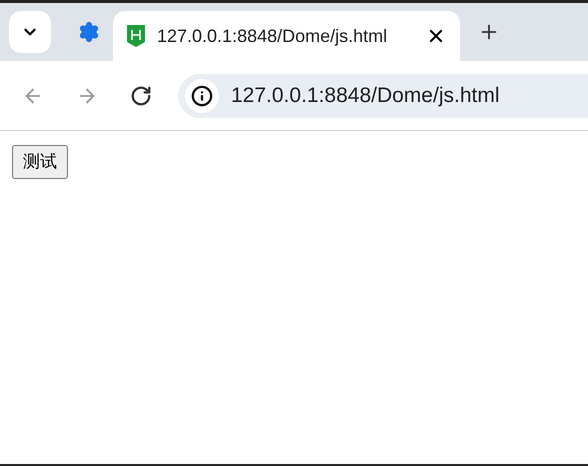 The width and height of the screenshot is (588, 466). I want to click on address-bar: 127.0.0.1:8848/Dome/js.html, so click(383, 96).